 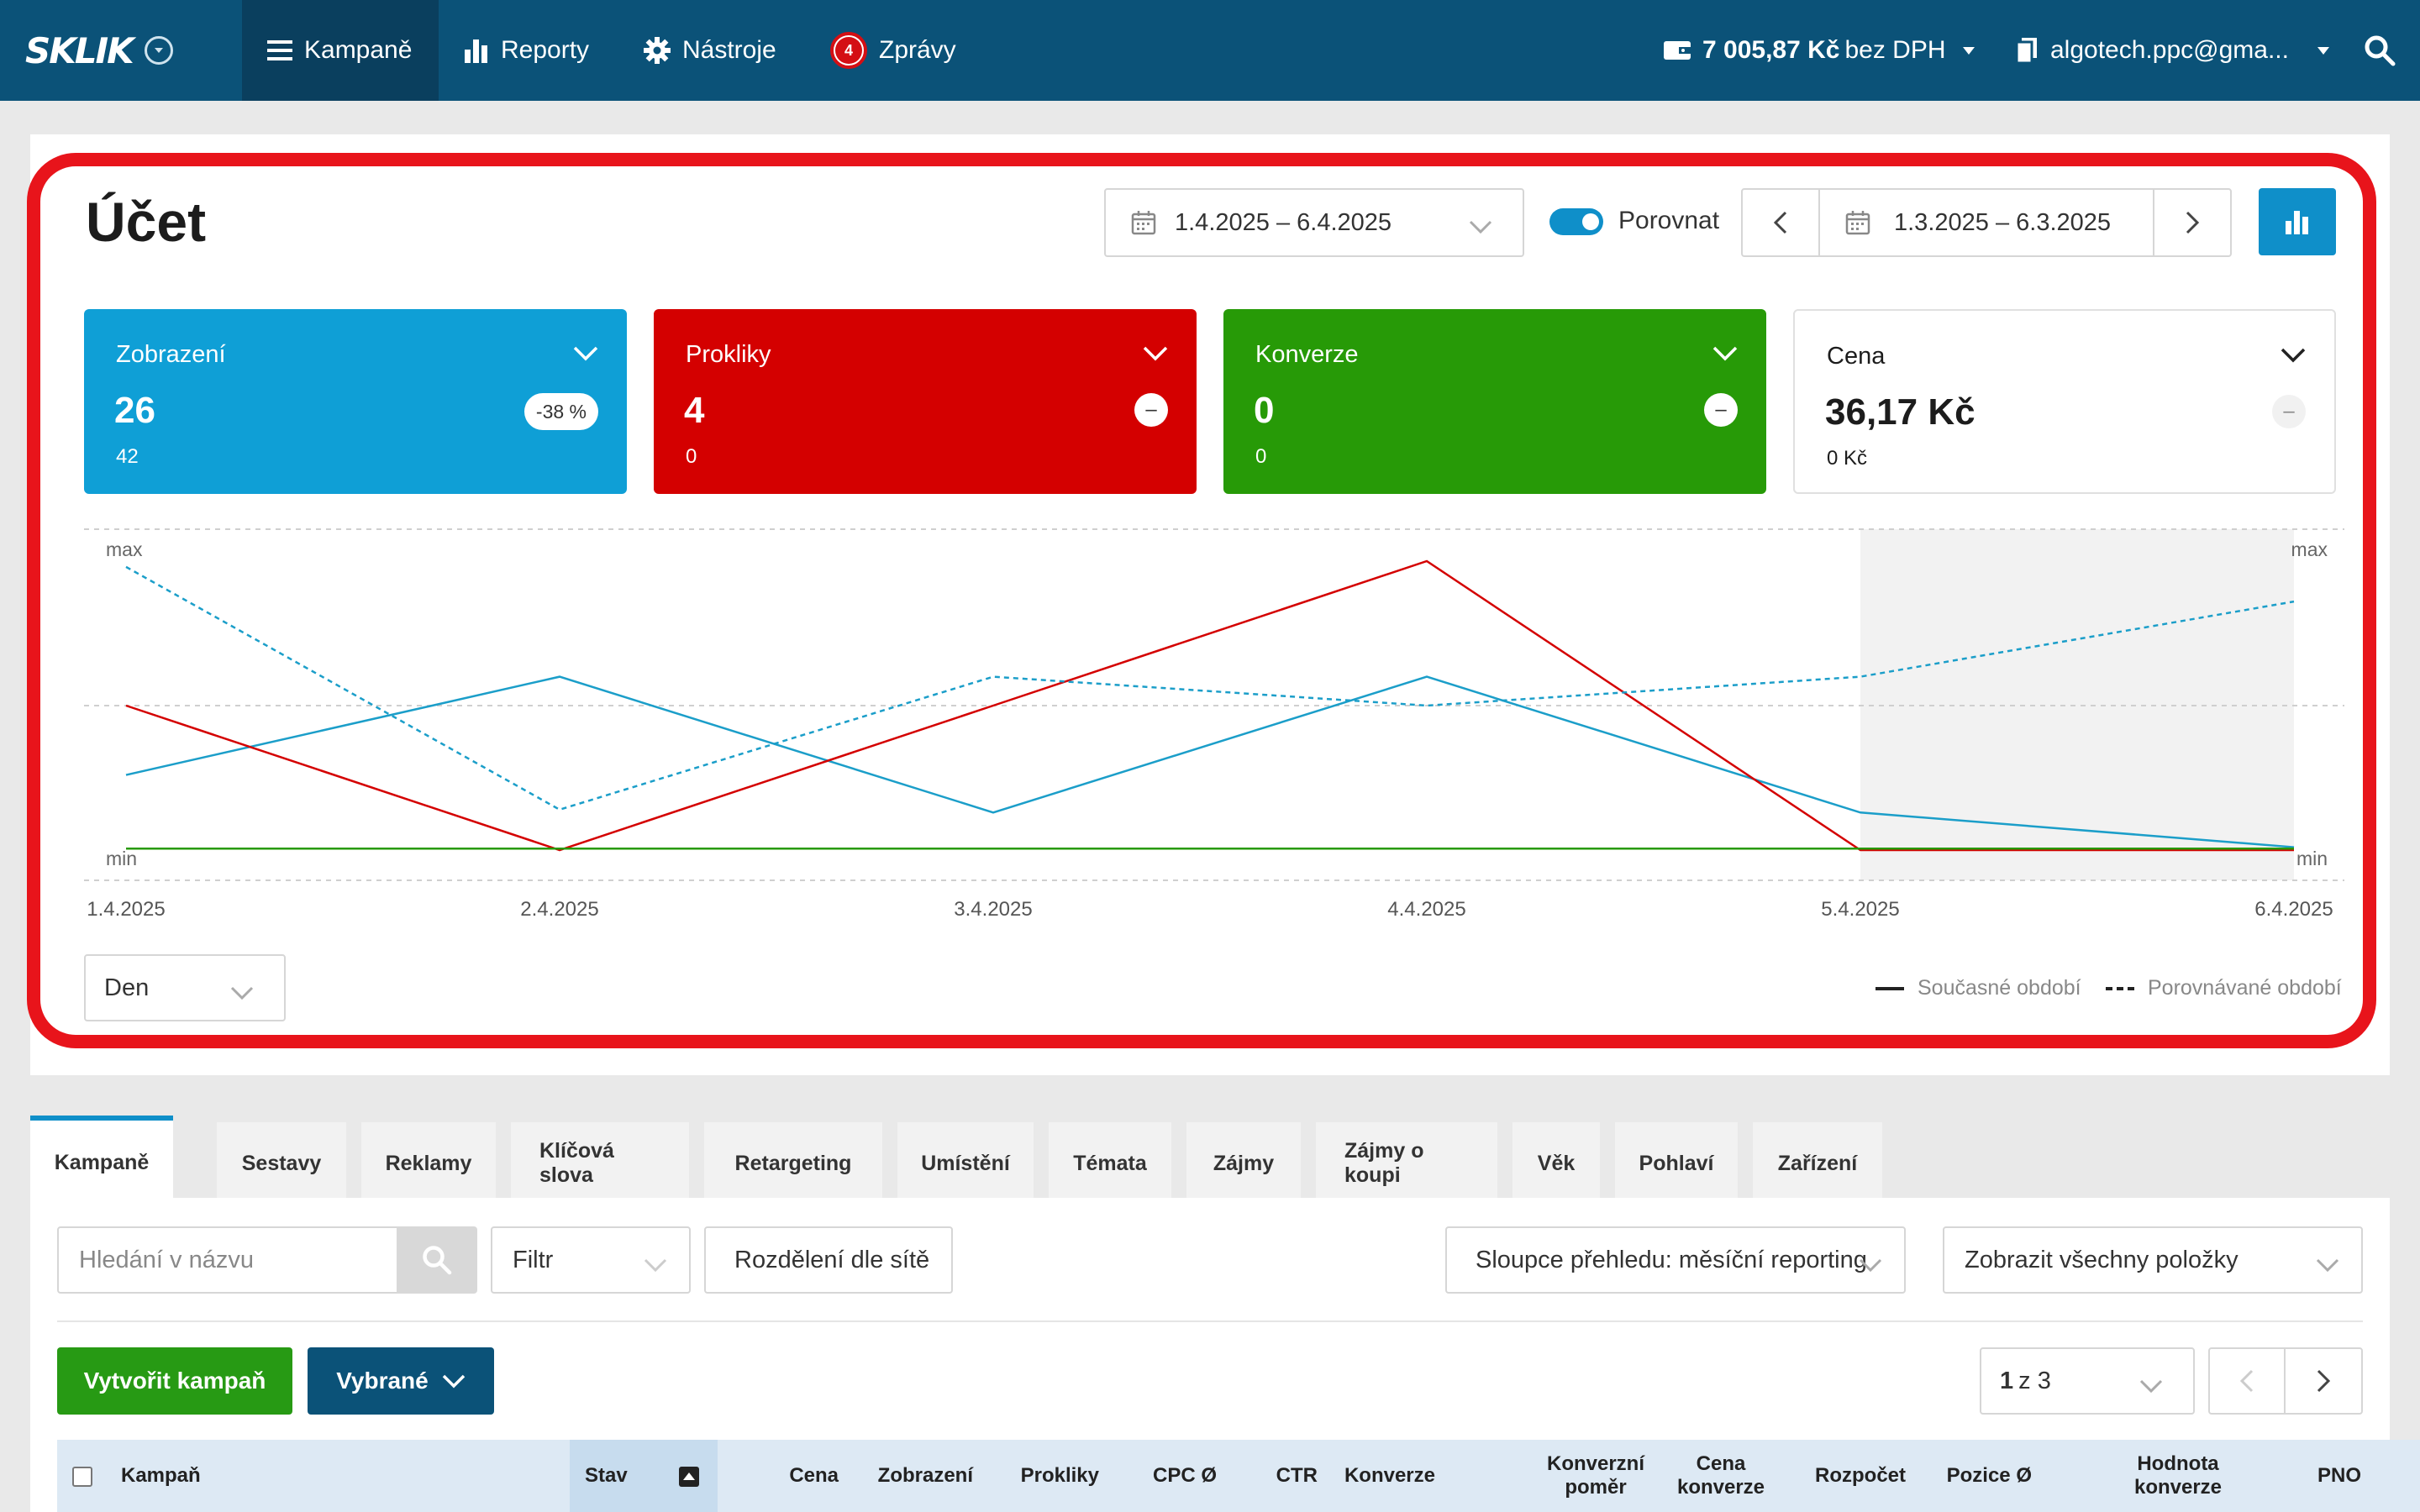 I want to click on nav-item-reporty: Reporty, so click(x=526, y=50).